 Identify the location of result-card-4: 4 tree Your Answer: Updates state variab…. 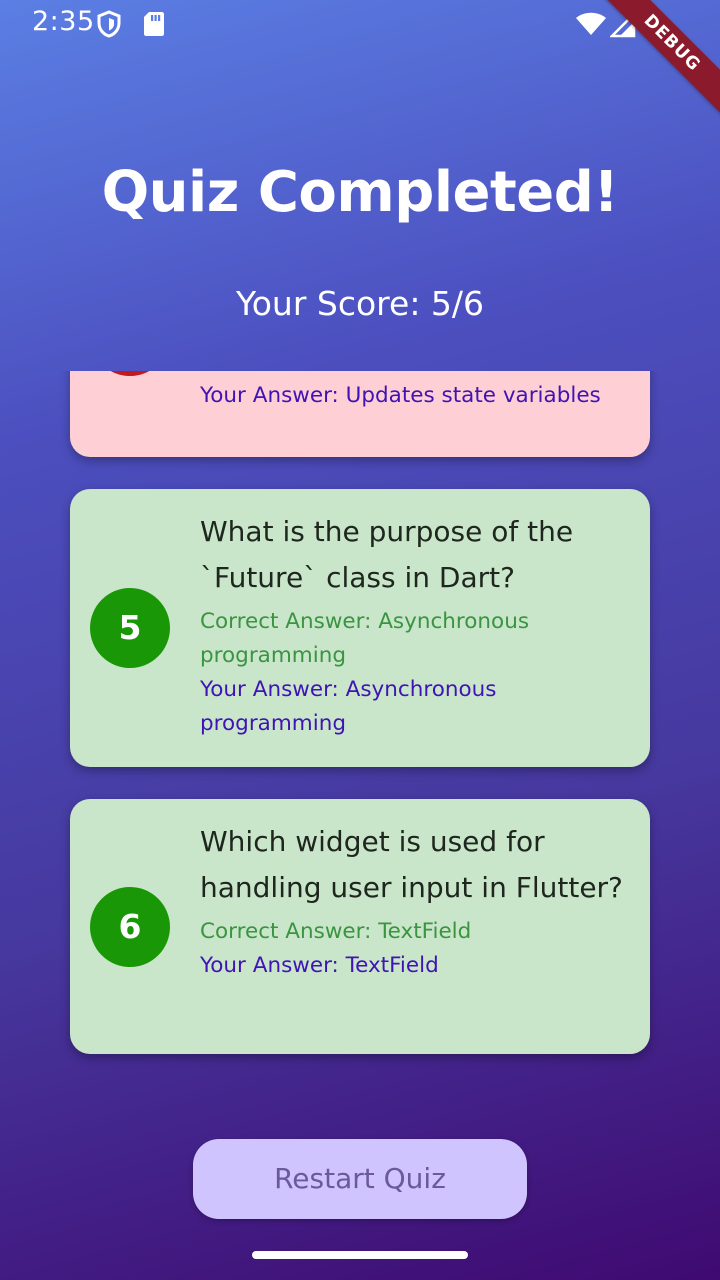
(360, 414).